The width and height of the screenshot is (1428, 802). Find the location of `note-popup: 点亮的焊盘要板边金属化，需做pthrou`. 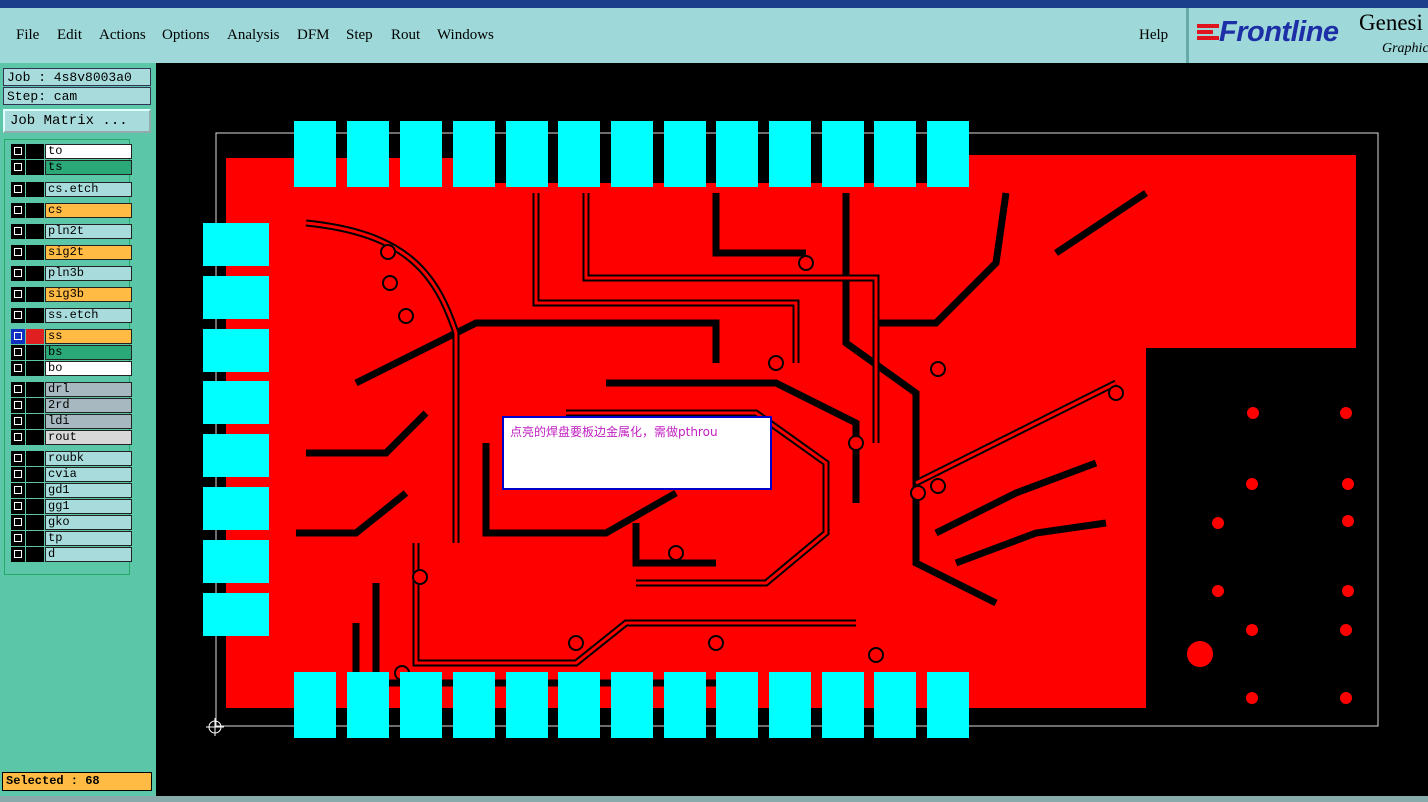

note-popup: 点亮的焊盘要板边金属化，需做pthrou is located at coordinates (637, 453).